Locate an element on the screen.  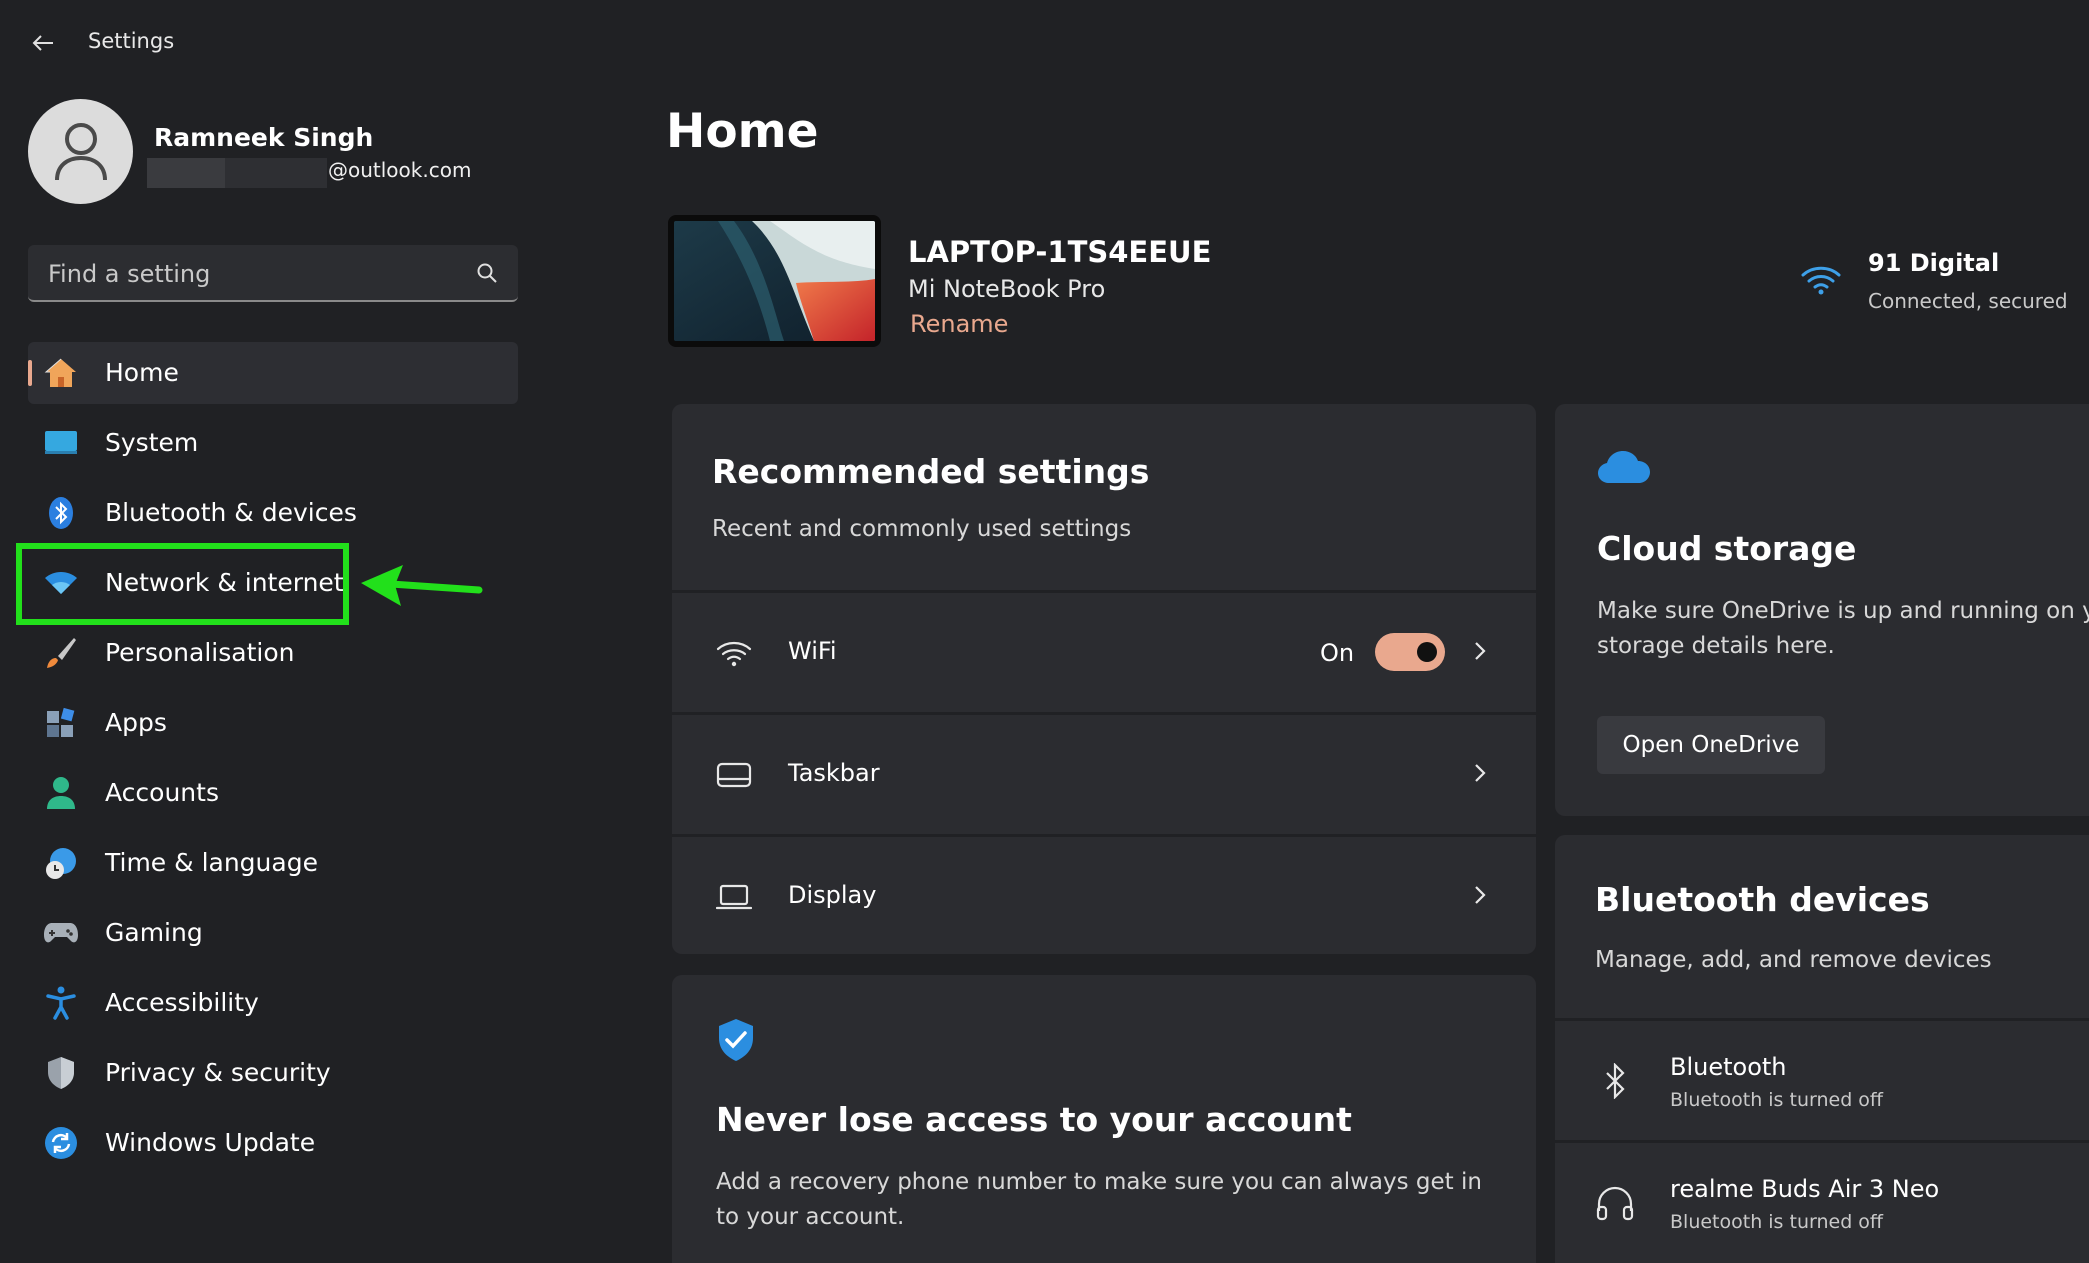
sidebar-item-privacy: Privacy & security is located at coordinates (273, 1073).